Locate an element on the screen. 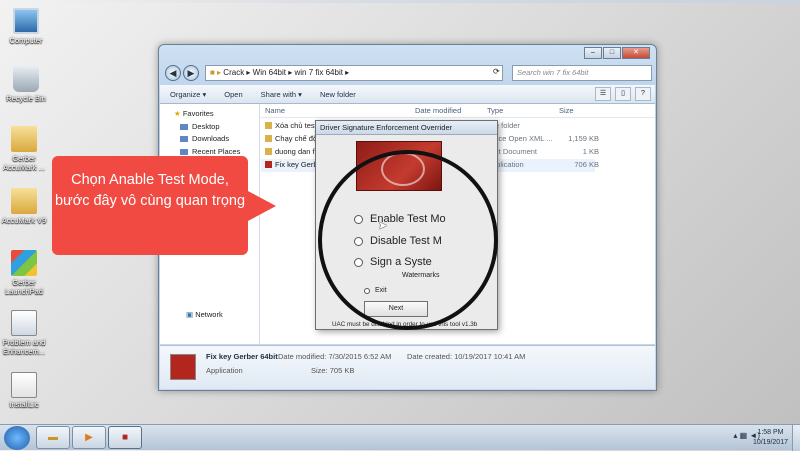  taskbar-clock: 1:58 PM 10/19/2017 is located at coordinates (770, 438).